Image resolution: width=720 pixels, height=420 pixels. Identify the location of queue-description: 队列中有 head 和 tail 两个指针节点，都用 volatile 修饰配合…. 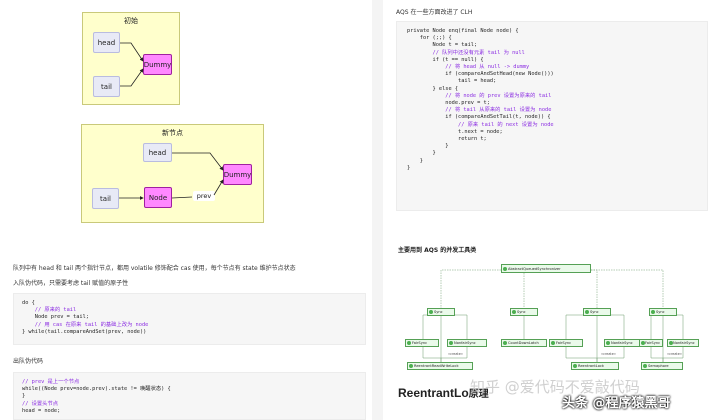
(154, 268).